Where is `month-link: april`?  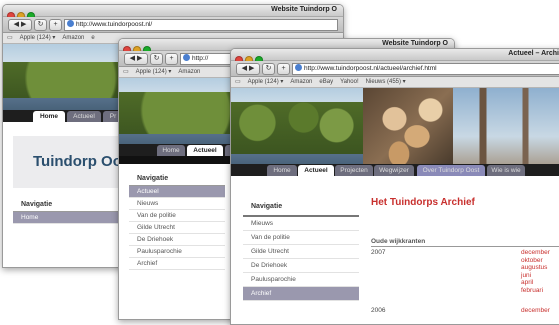
month-link: april is located at coordinates (535, 283).